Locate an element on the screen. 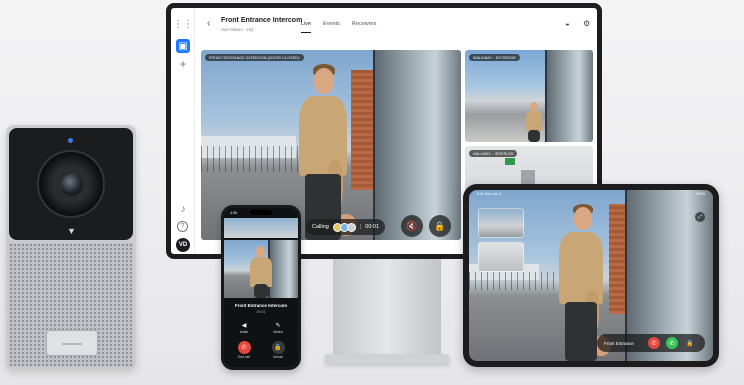 The height and width of the screenshot is (385, 744). left-sidebar: ⋮⋮ ▣ + ♪ ? VD is located at coordinates (183, 131).